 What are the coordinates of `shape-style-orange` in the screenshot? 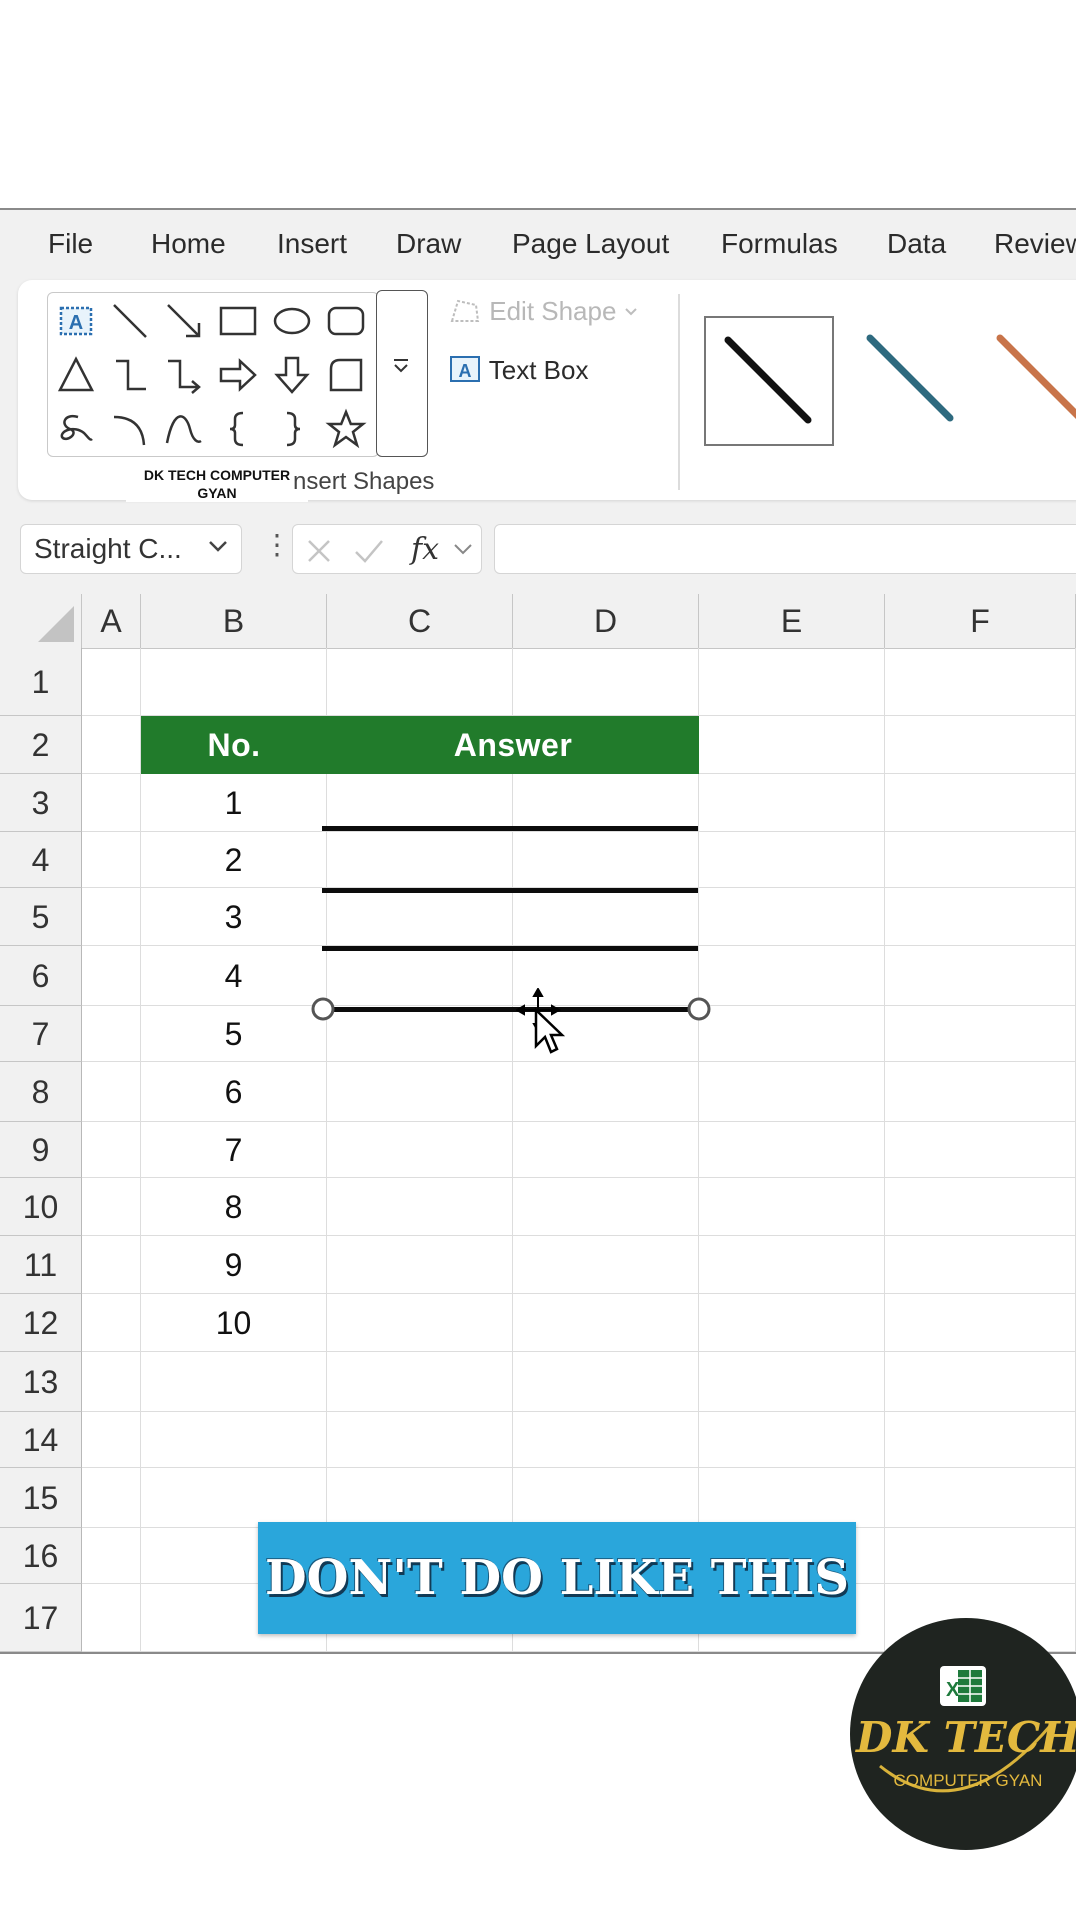 It's located at (1027, 379).